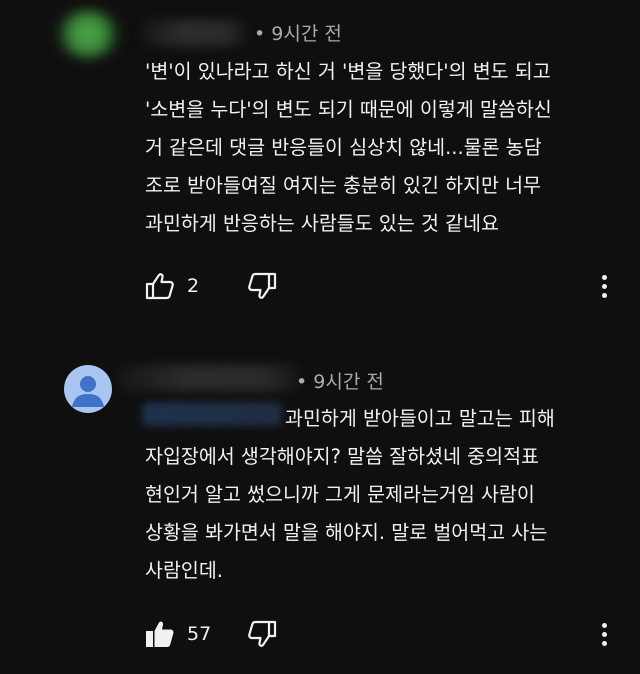  Describe the element at coordinates (199, 634) in the screenshot. I see `like-count: 57` at that location.